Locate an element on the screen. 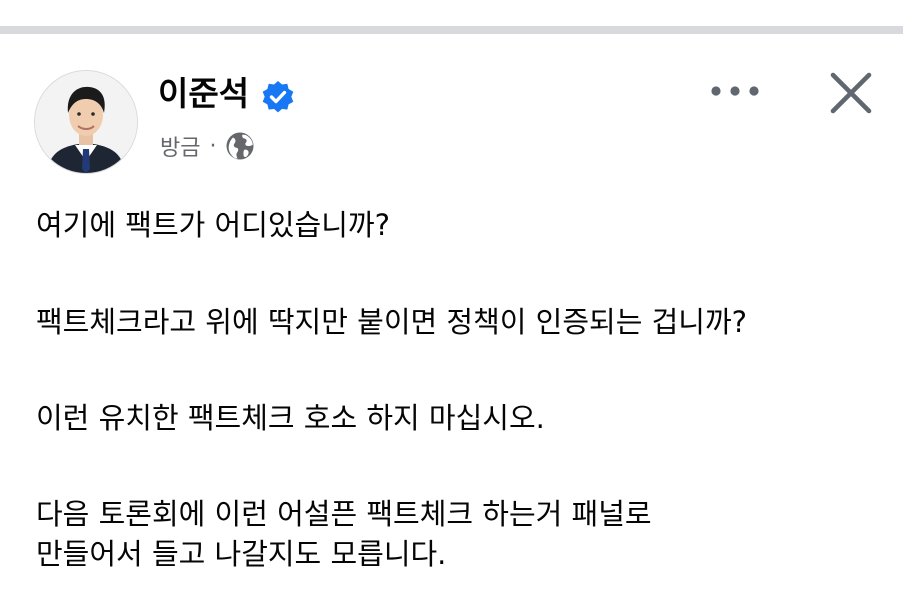 This screenshot has width=903, height=589. post-meta: 방금 · is located at coordinates (207, 146).